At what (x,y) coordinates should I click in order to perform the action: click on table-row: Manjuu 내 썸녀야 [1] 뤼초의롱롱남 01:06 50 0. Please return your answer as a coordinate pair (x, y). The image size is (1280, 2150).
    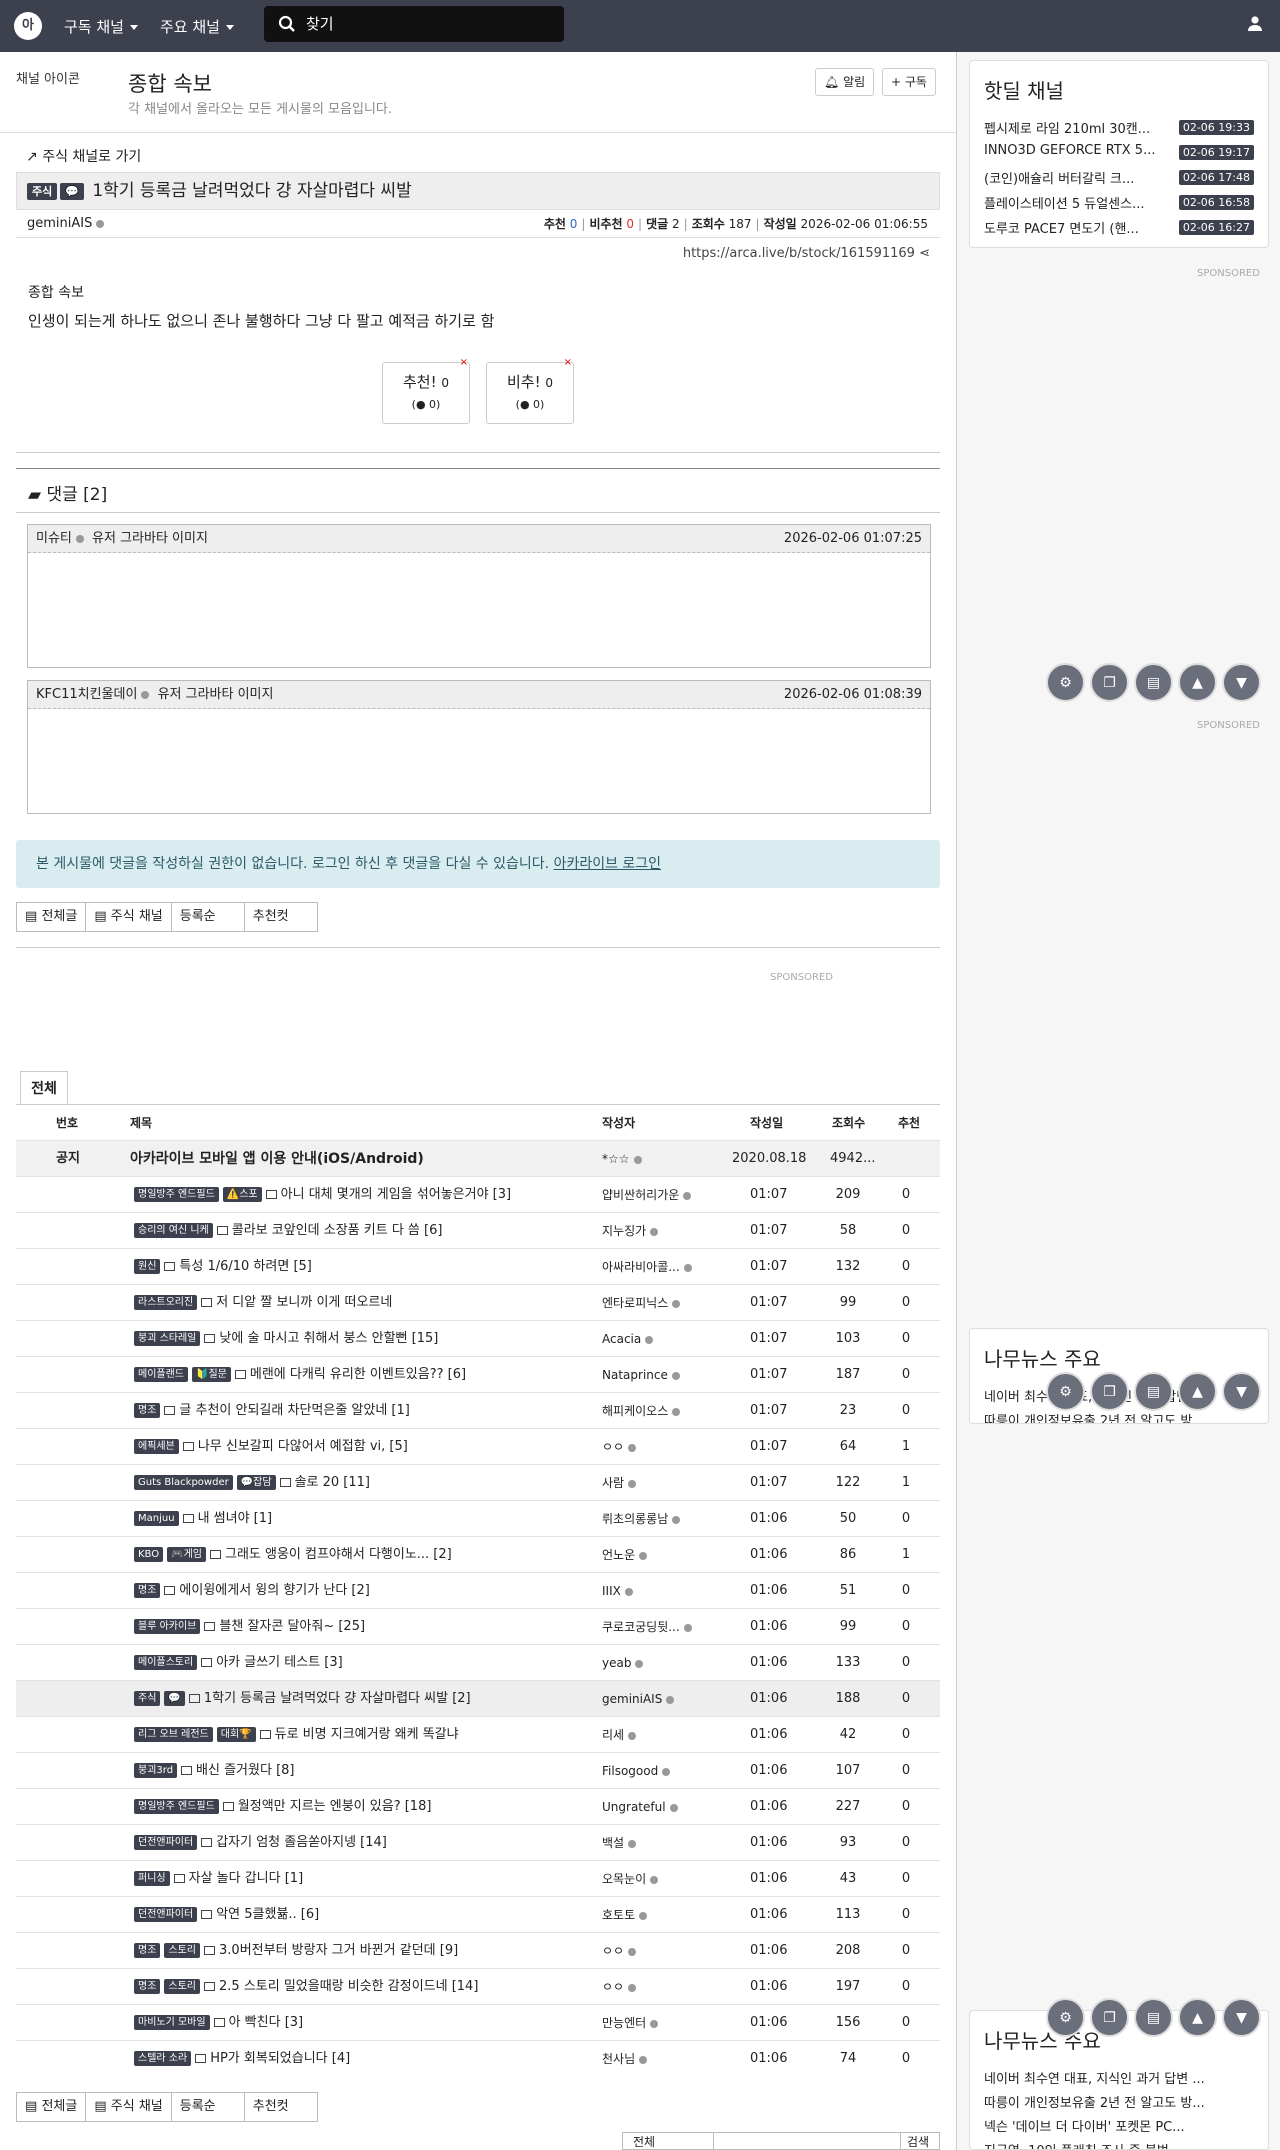
    Looking at the image, I should click on (478, 1518).